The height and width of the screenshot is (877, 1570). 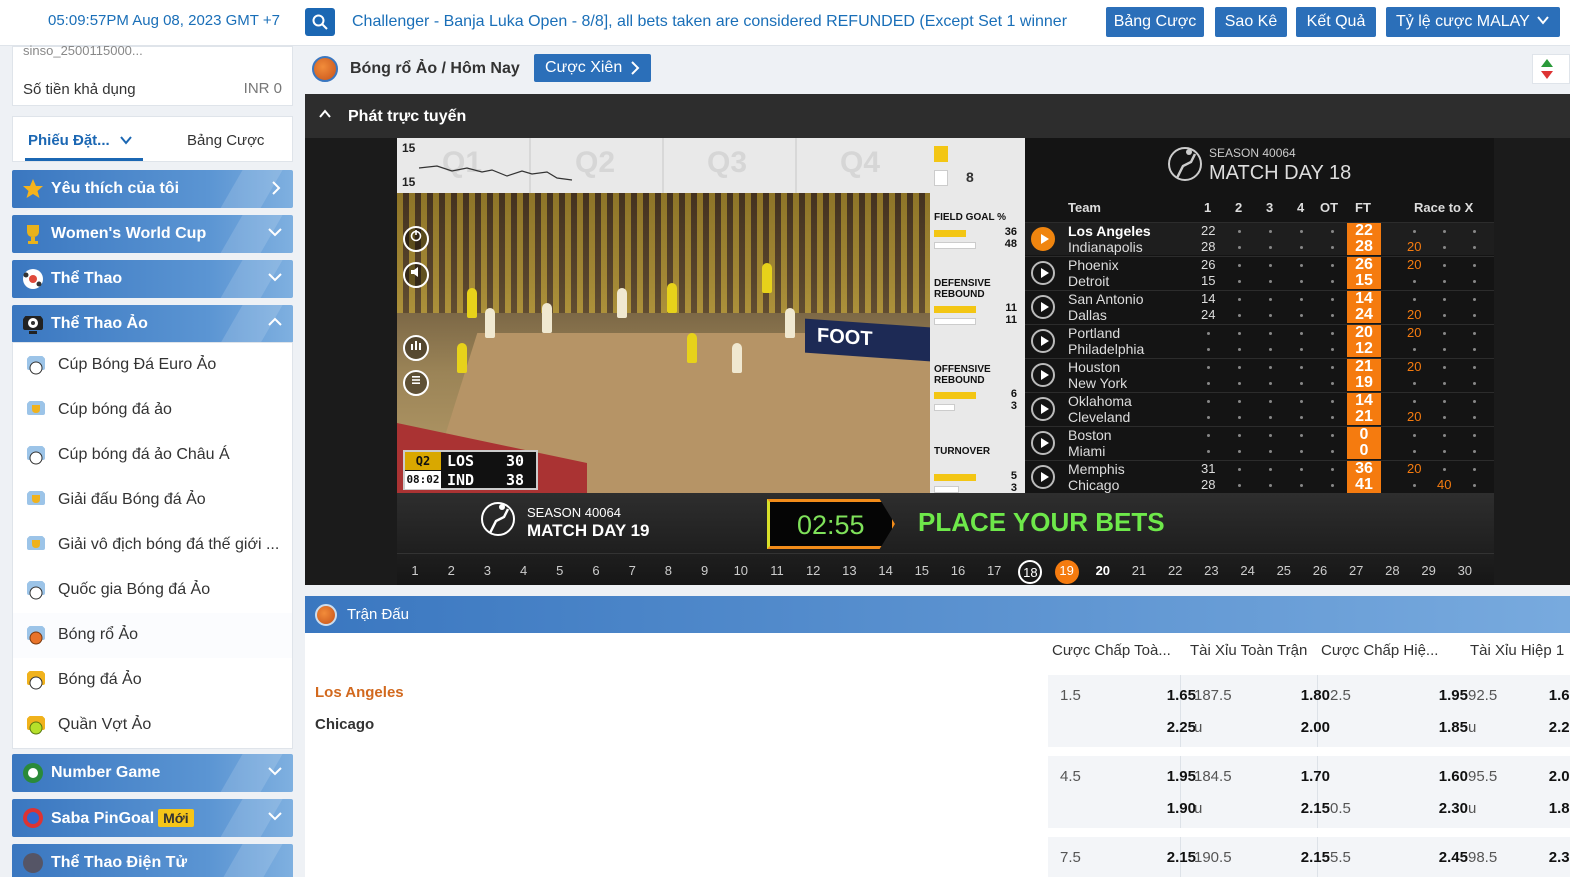 What do you see at coordinates (1433, 857) in the screenshot?
I see `odds-price: 2.45` at bounding box center [1433, 857].